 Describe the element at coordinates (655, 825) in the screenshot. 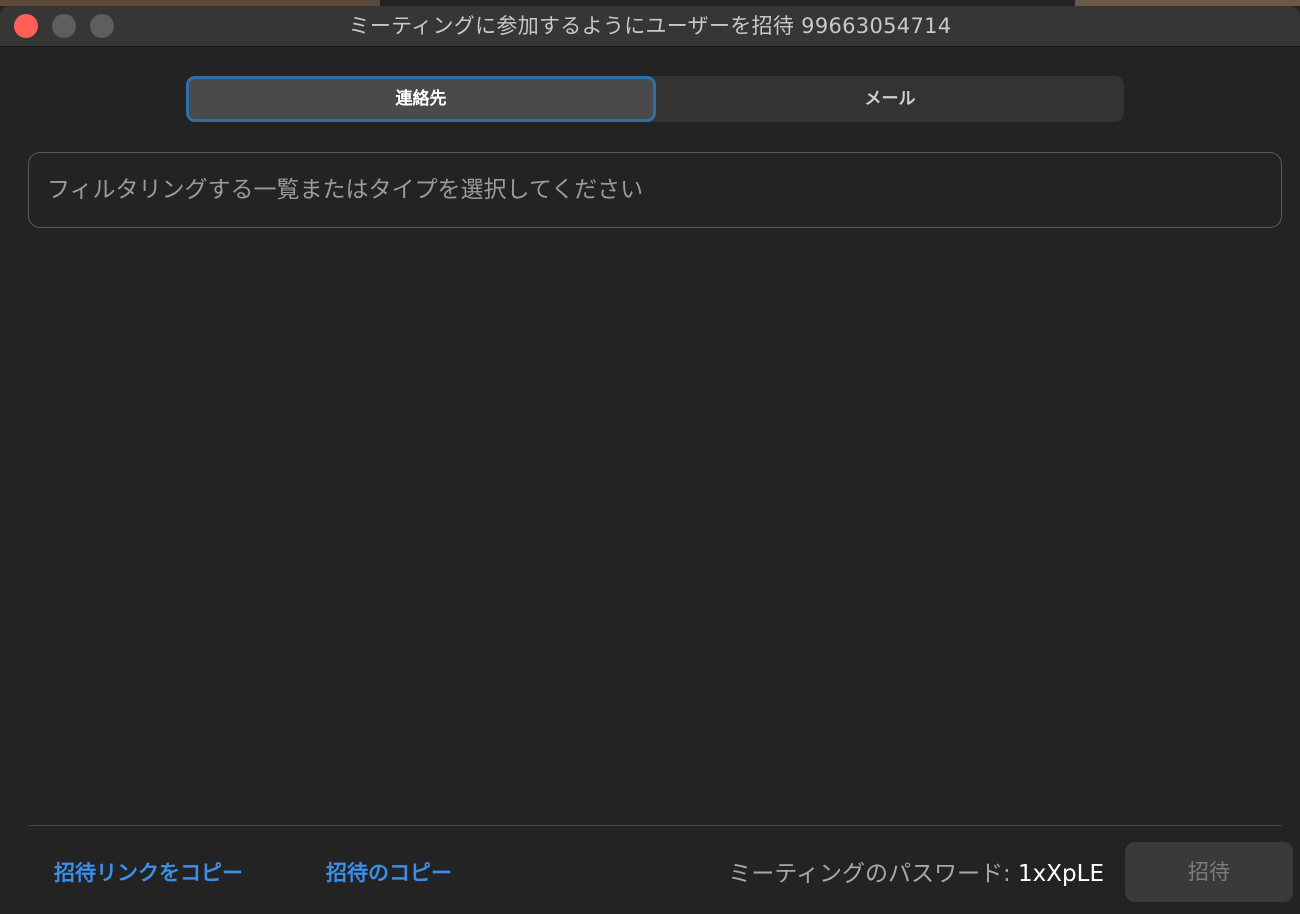

I see `footer-divider` at that location.